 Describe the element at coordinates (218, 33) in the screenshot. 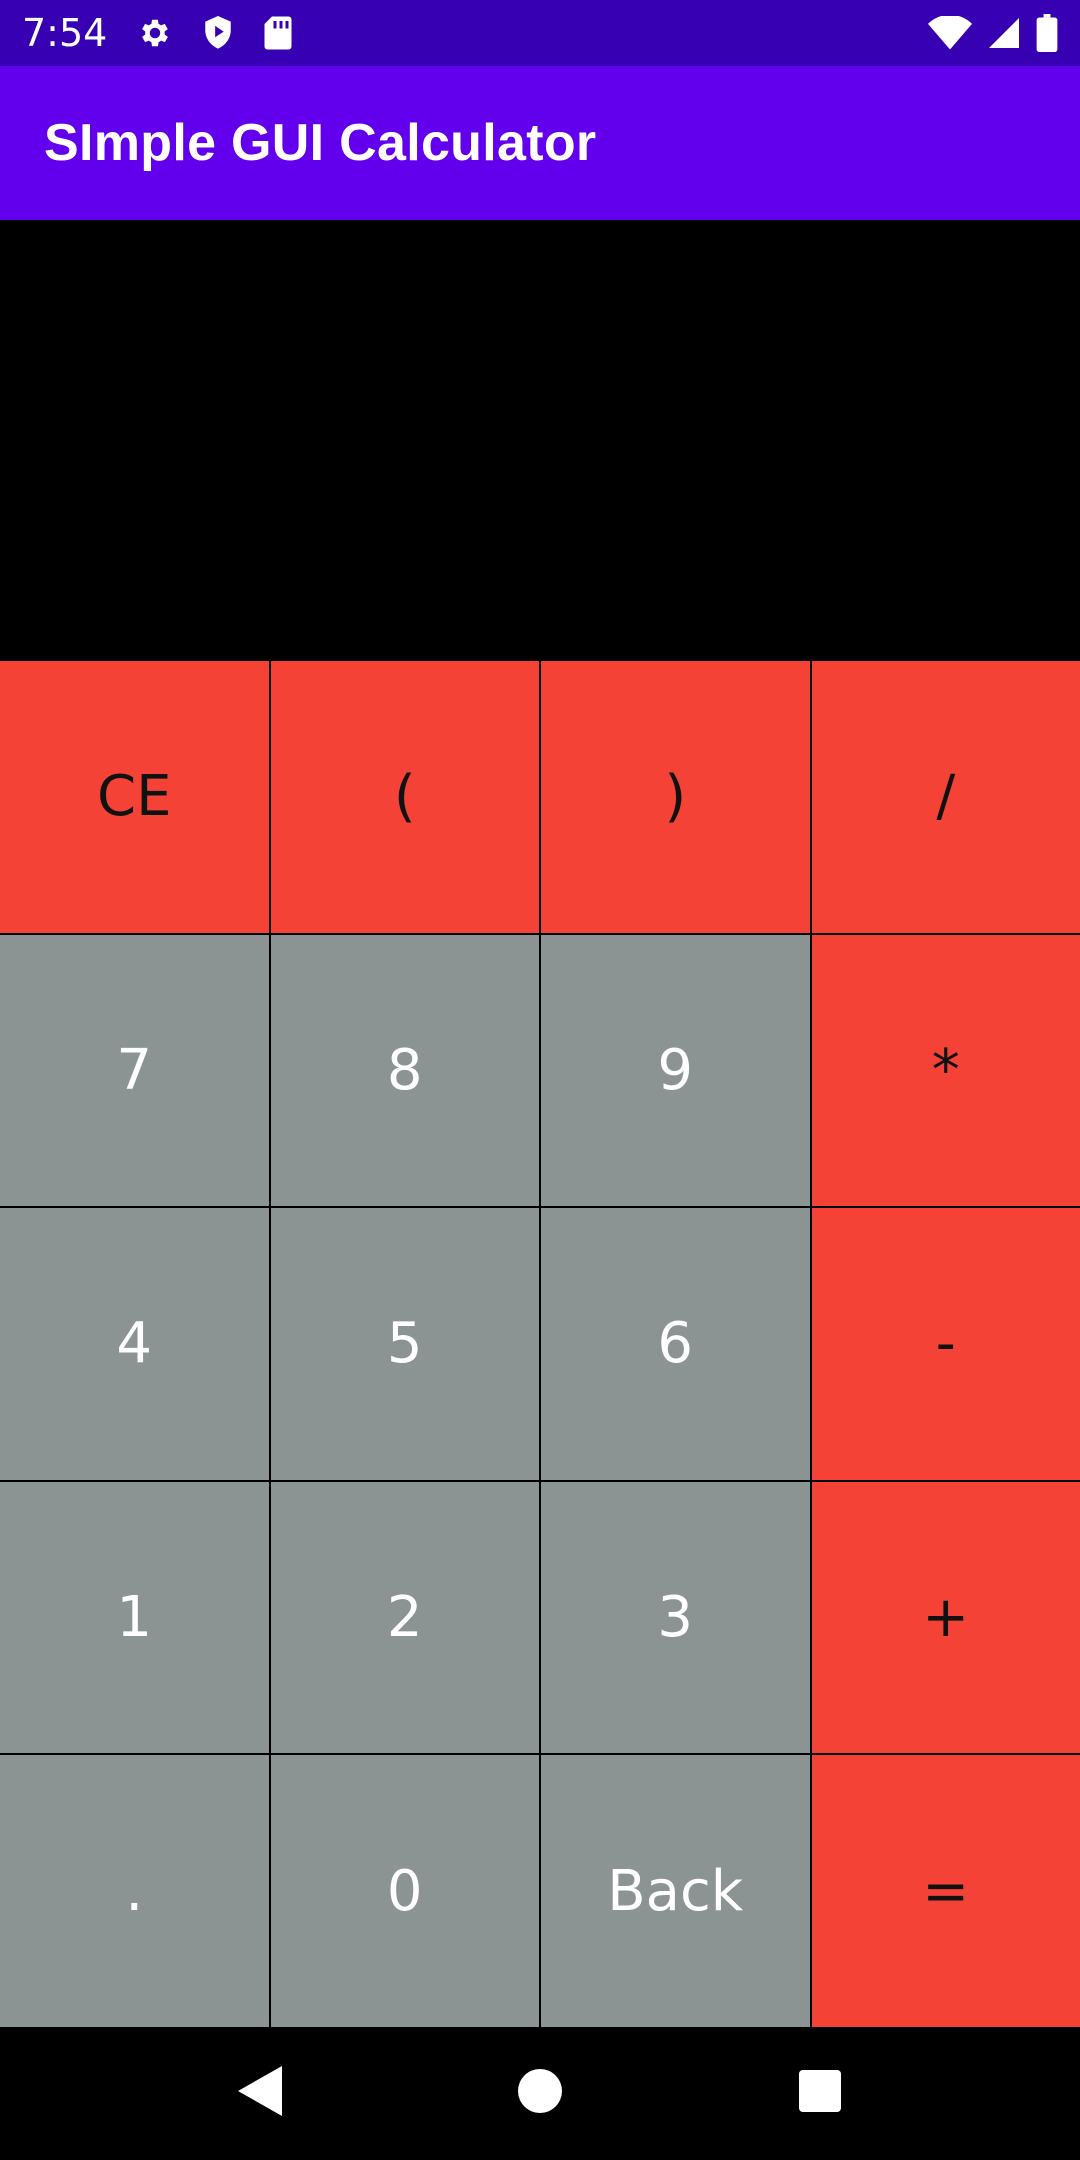

I see `shield-play-icon` at that location.